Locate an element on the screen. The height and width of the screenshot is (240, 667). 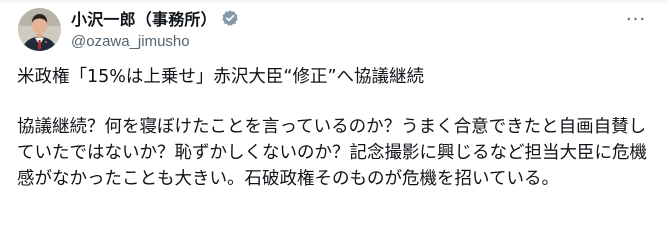
avatar is located at coordinates (39, 29).